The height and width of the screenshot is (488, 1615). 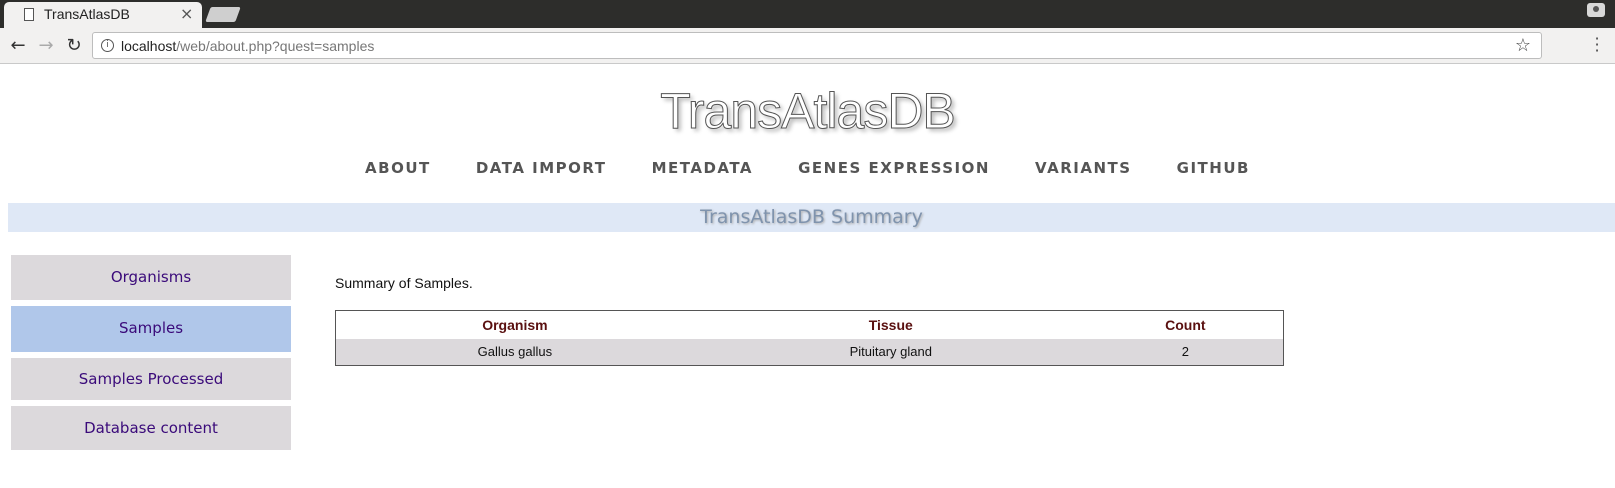 What do you see at coordinates (107, 45) in the screenshot?
I see `info-icon: i` at bounding box center [107, 45].